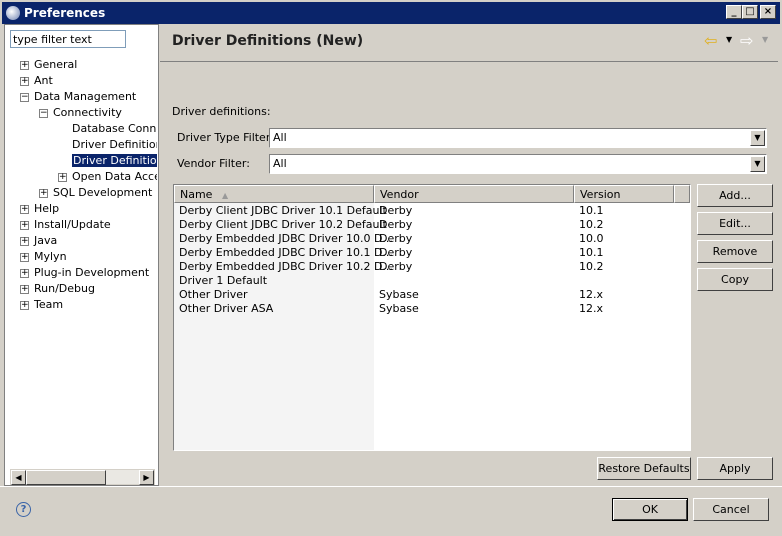 This screenshot has width=782, height=536. I want to click on close-button: ×, so click(768, 12).